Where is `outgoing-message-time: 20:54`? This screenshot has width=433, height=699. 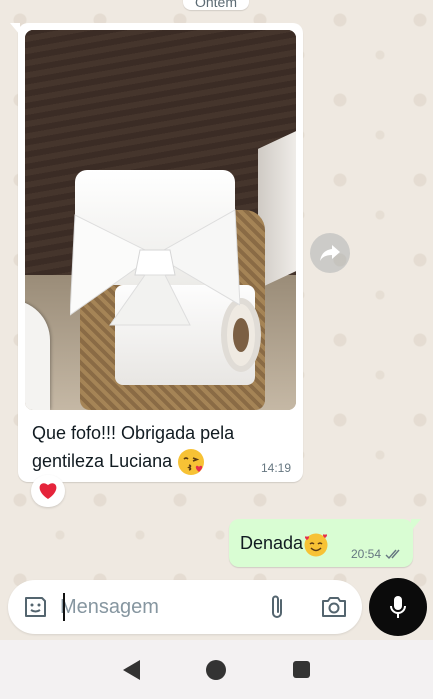
outgoing-message-time: 20:54 is located at coordinates (365, 554).